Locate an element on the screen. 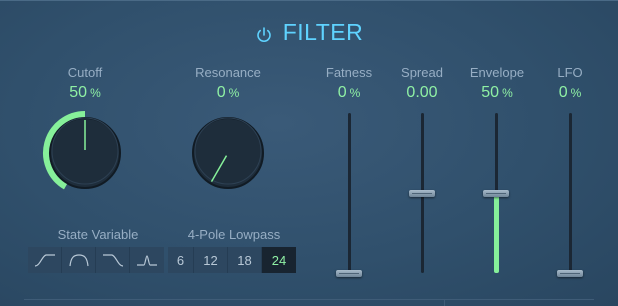 The image size is (618, 306). filter-title: FILTER is located at coordinates (323, 31).